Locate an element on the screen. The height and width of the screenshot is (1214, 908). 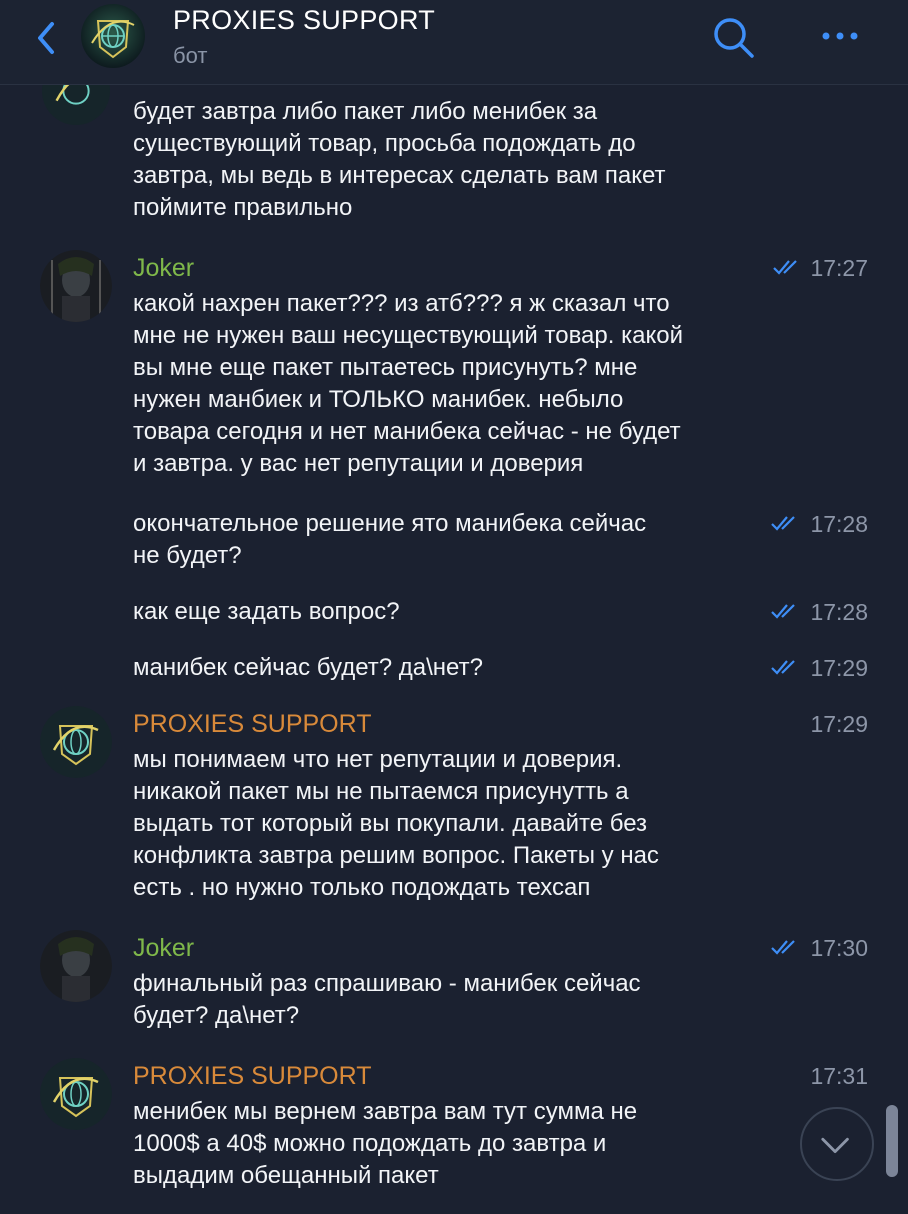
more-icon is located at coordinates (840, 36).